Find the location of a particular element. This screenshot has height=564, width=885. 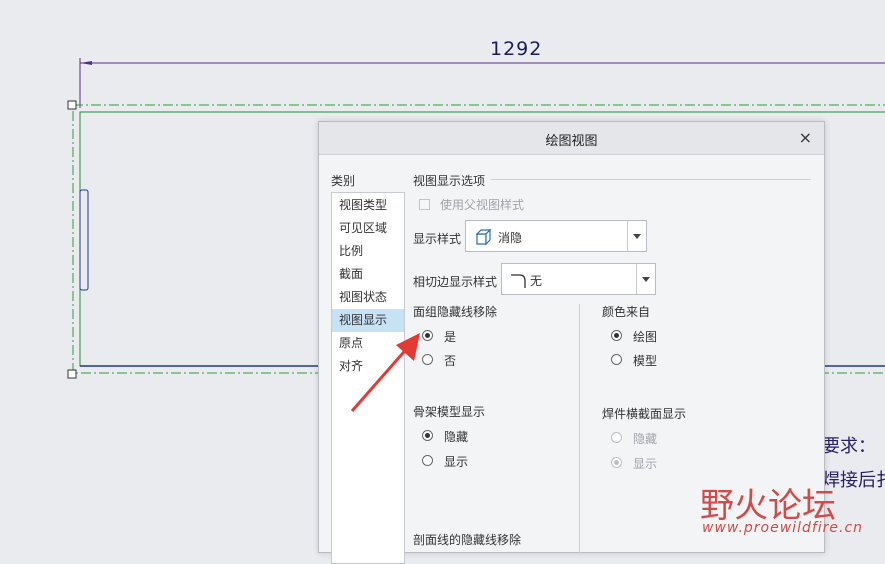

use-parent-style-checkbox is located at coordinates (424, 204).